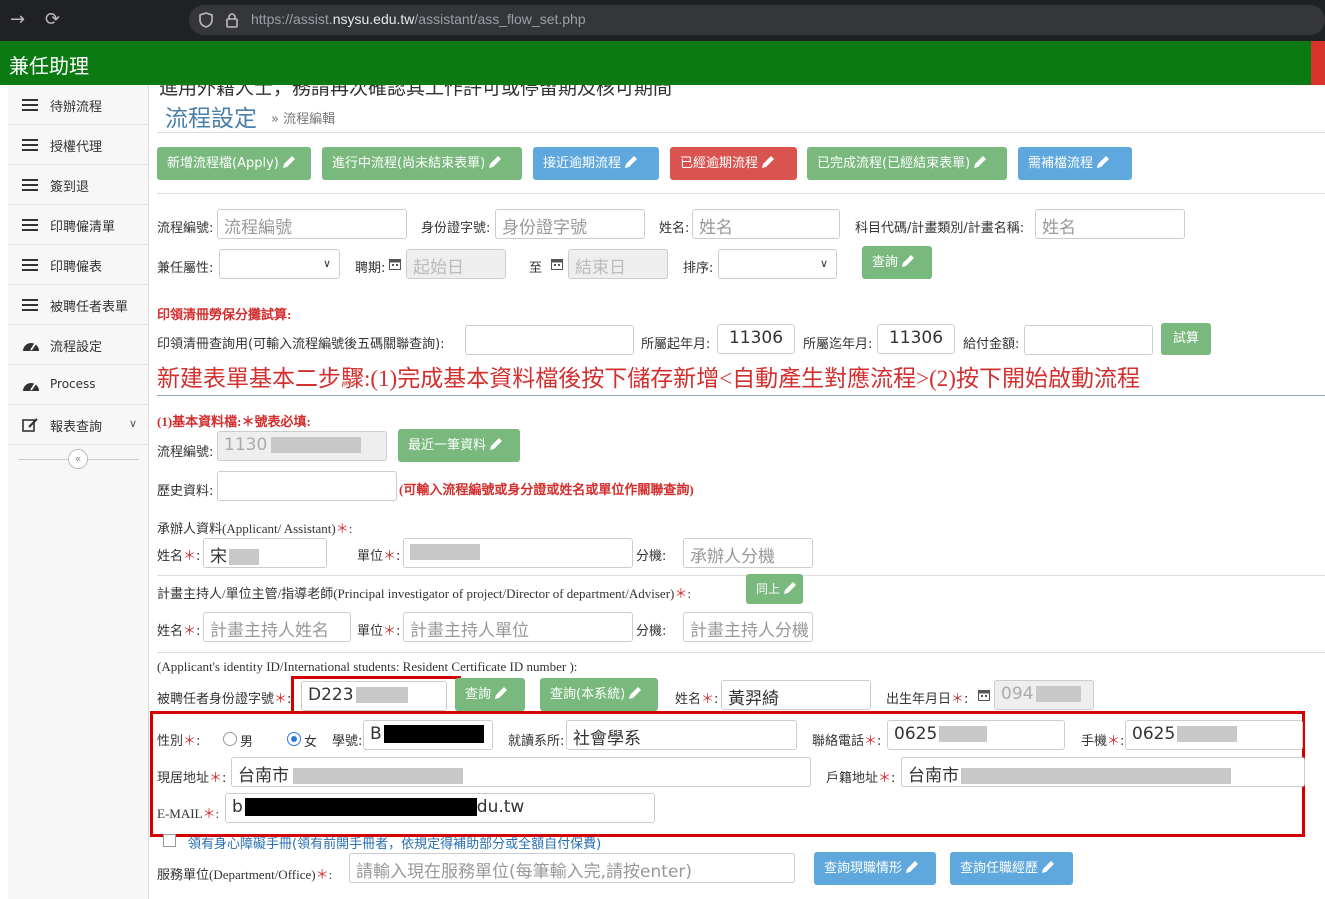 The height and width of the screenshot is (899, 1325). I want to click on flow-no-label: 流程編號:, so click(185, 228).